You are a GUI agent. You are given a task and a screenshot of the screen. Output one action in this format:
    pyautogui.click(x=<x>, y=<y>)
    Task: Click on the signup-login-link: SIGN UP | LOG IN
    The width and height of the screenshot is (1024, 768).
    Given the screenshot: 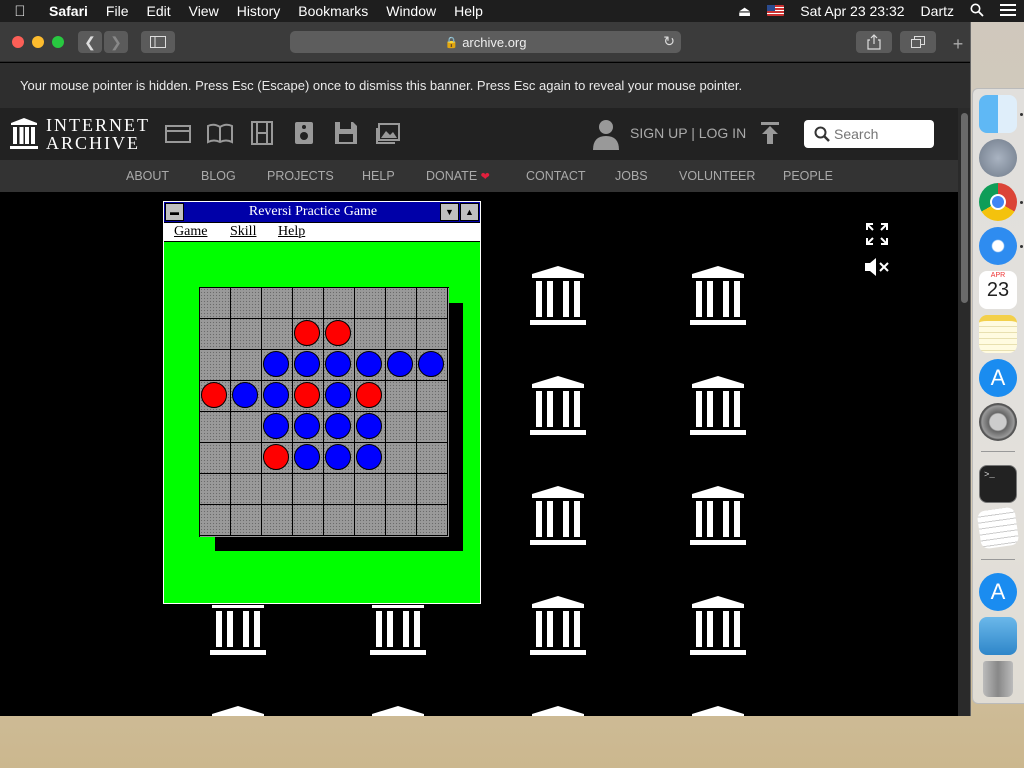 What is the action you would take?
    pyautogui.click(x=688, y=133)
    